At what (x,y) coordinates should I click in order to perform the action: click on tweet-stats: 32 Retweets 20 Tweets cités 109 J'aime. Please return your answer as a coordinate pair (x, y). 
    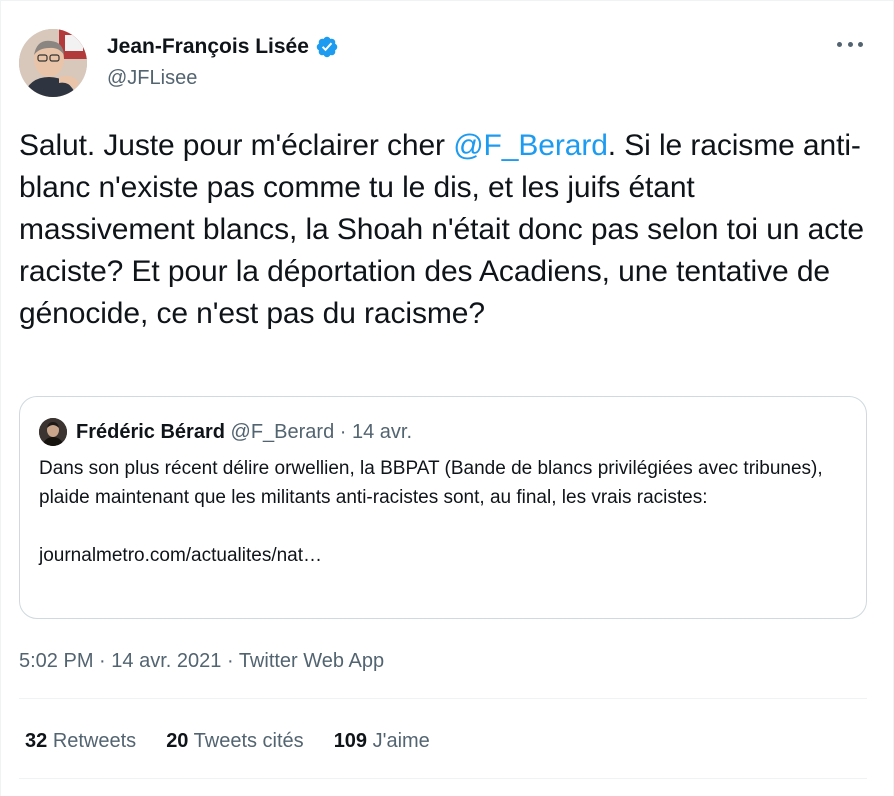
    Looking at the image, I should click on (227, 741).